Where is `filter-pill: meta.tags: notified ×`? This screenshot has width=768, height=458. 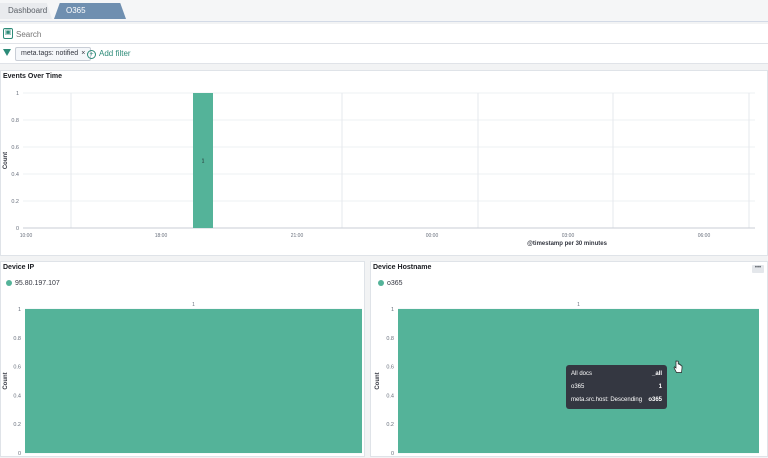 filter-pill: meta.tags: notified × is located at coordinates (53, 54).